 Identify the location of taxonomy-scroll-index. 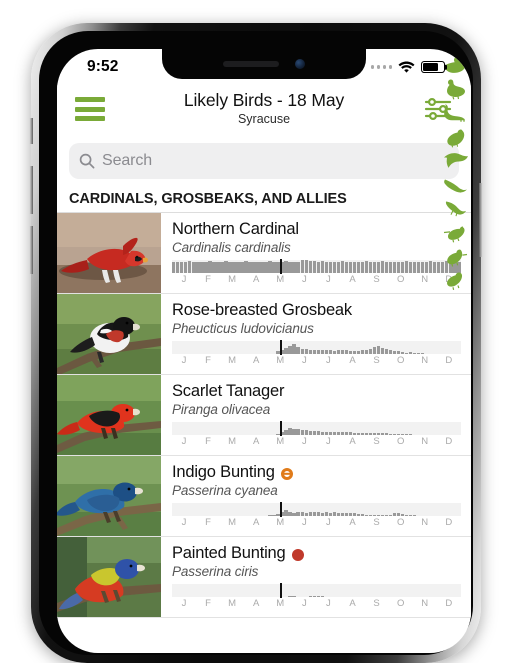
(456, 170).